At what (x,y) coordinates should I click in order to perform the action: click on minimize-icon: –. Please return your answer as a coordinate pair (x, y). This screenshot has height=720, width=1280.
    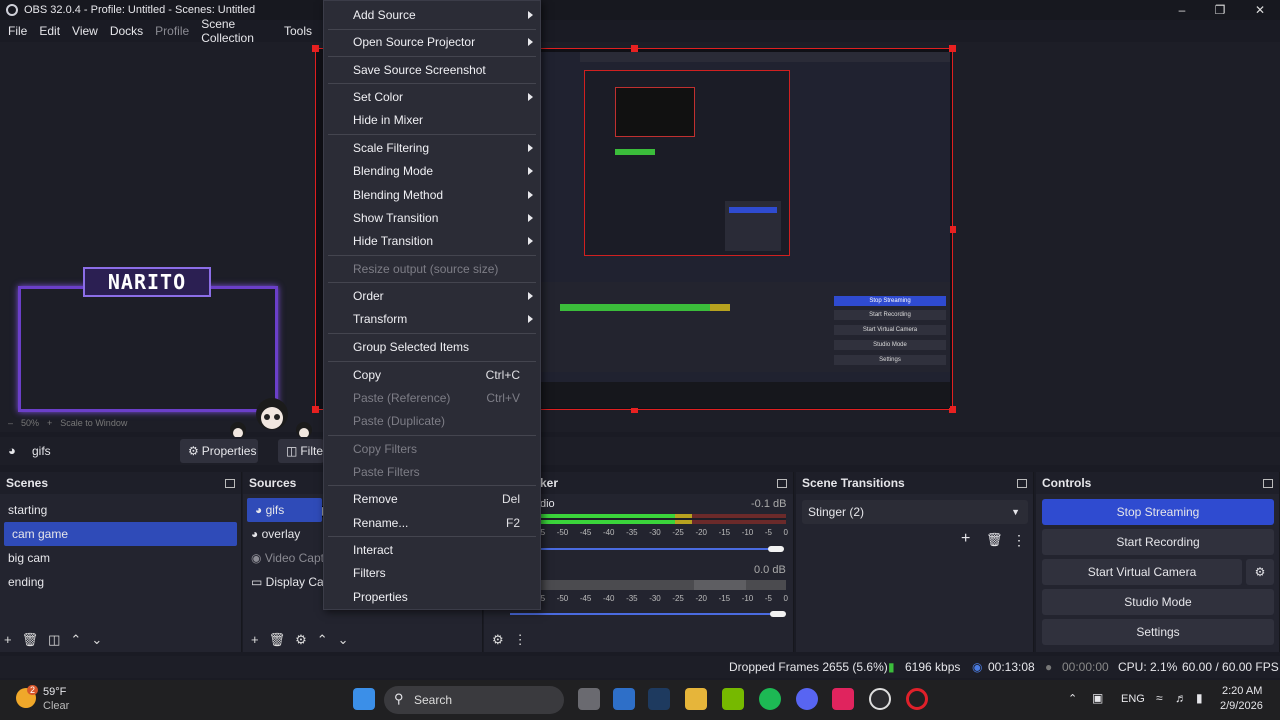
    Looking at the image, I should click on (1182, 10).